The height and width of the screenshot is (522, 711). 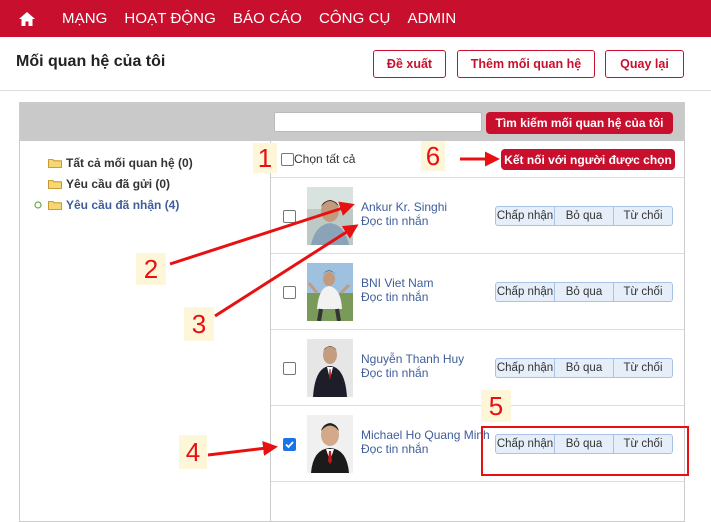 I want to click on tree-item-sent: Yêu cầu đã gửi (0), so click(x=109, y=184).